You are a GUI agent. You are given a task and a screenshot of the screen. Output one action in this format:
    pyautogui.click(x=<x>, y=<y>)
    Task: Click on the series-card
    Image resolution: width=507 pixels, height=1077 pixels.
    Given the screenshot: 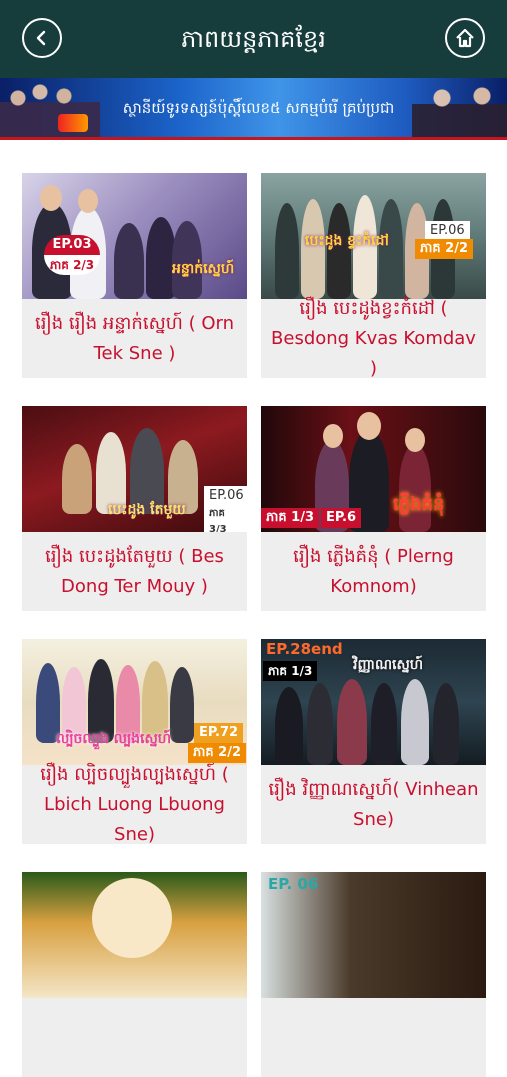 What is the action you would take?
    pyautogui.click(x=134, y=974)
    